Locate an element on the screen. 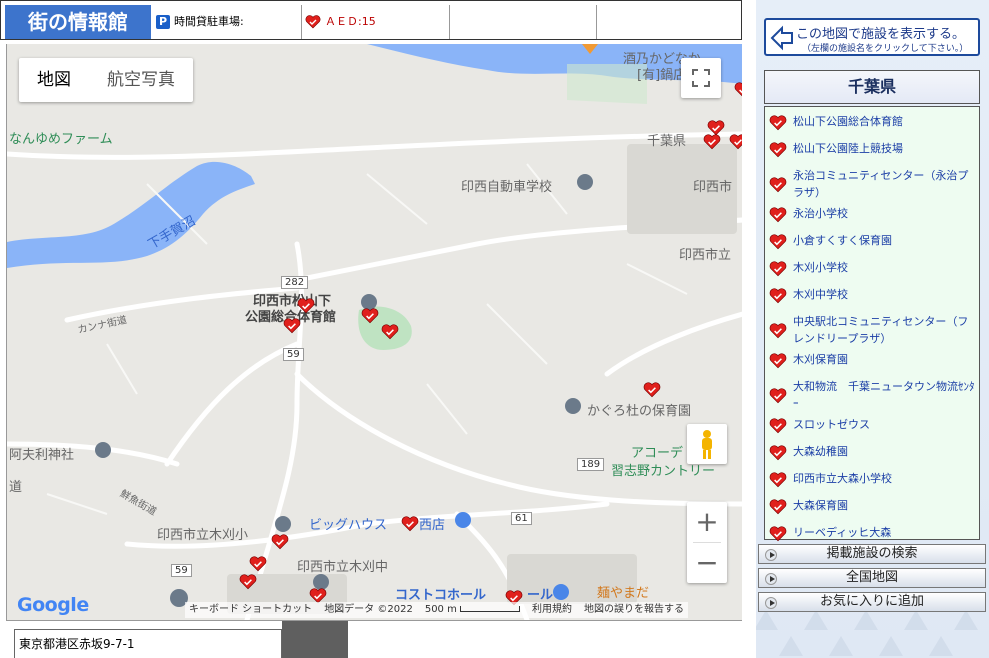 Image resolution: width=989 pixels, height=658 pixels. map-type-control: 地図 航空写真 is located at coordinates (106, 80).